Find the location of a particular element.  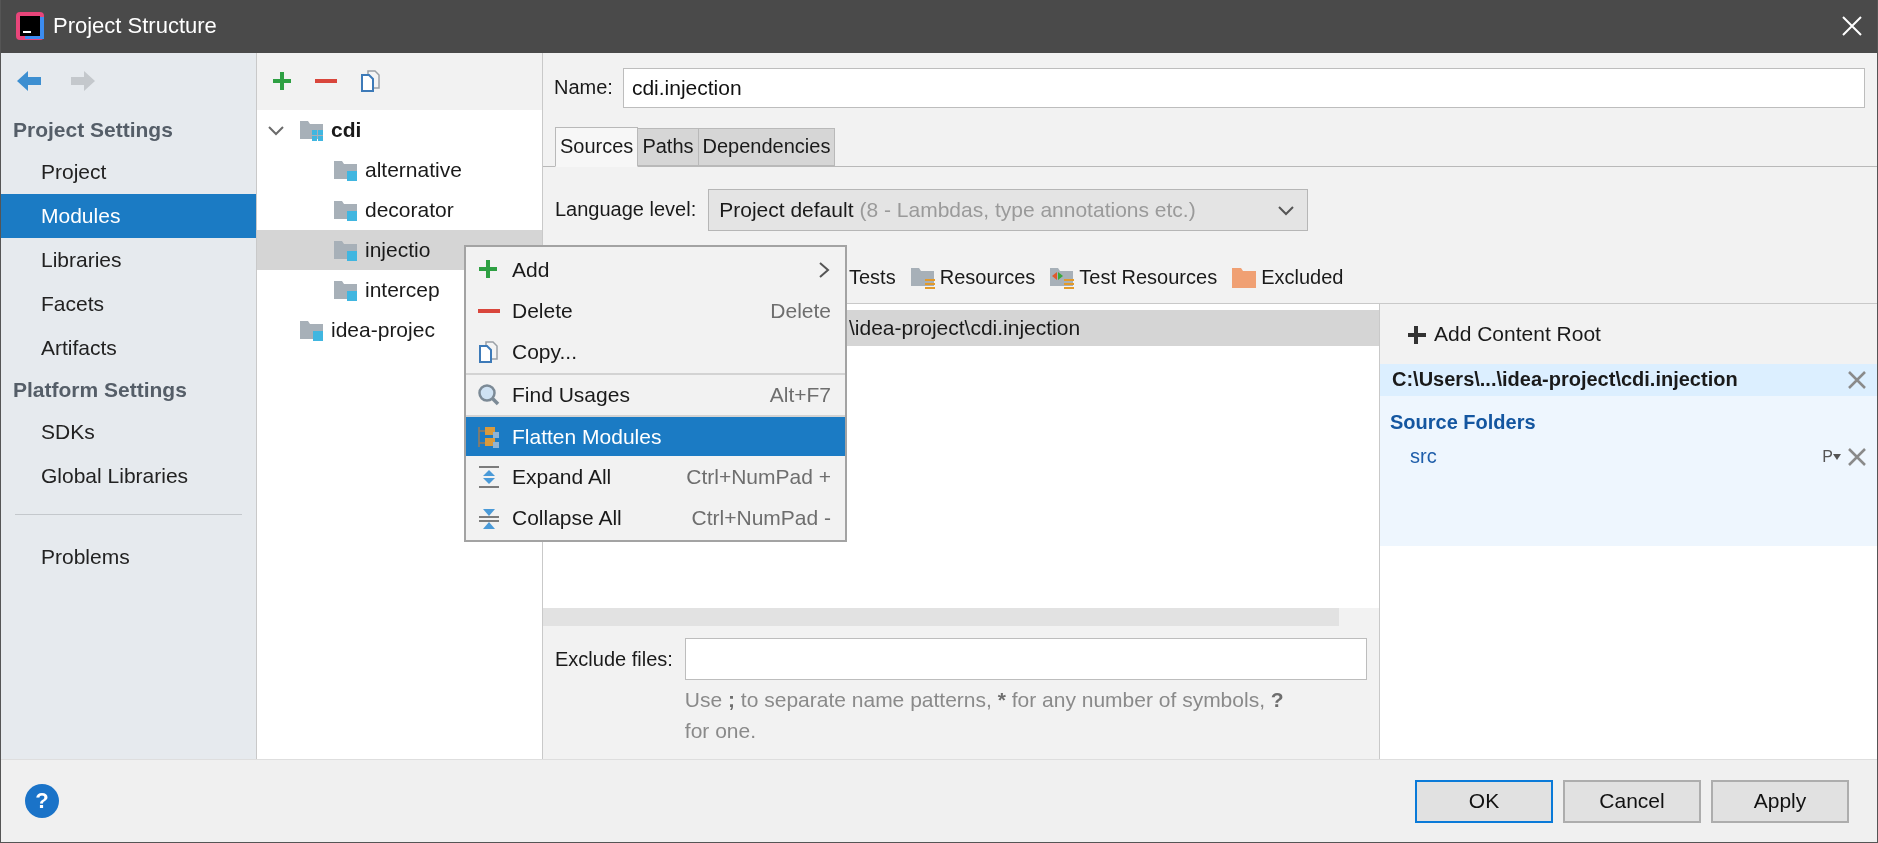

app-logo-icon is located at coordinates (30, 26).